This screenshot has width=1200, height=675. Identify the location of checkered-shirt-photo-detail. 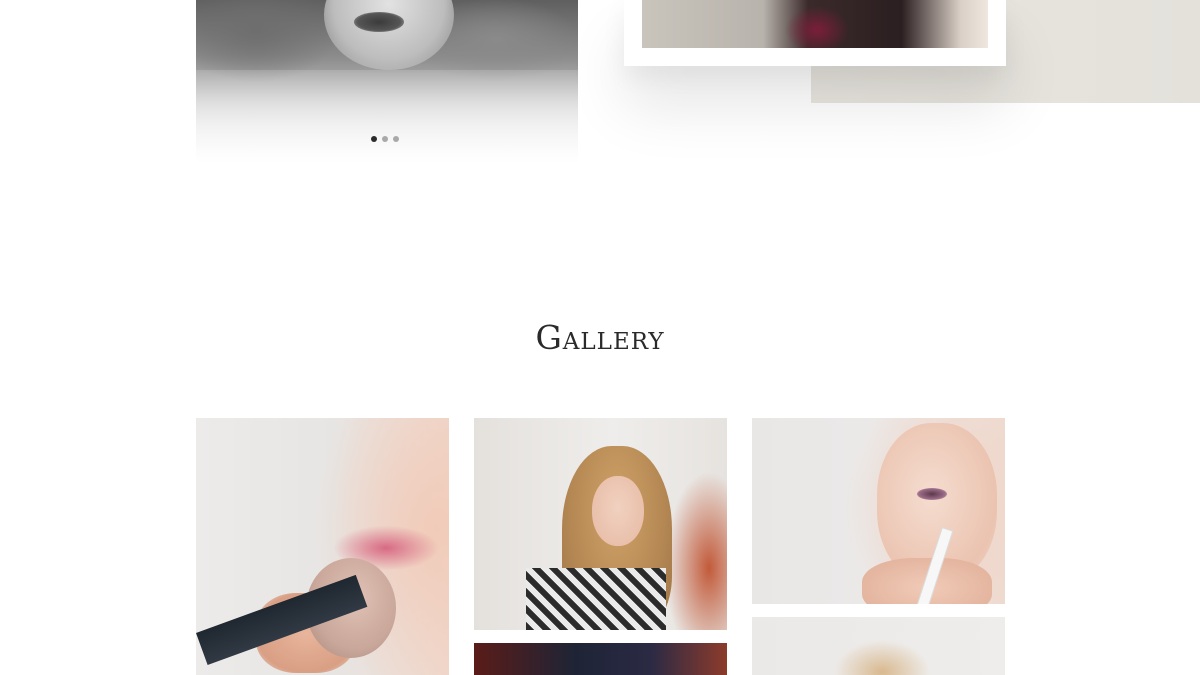
(596, 599).